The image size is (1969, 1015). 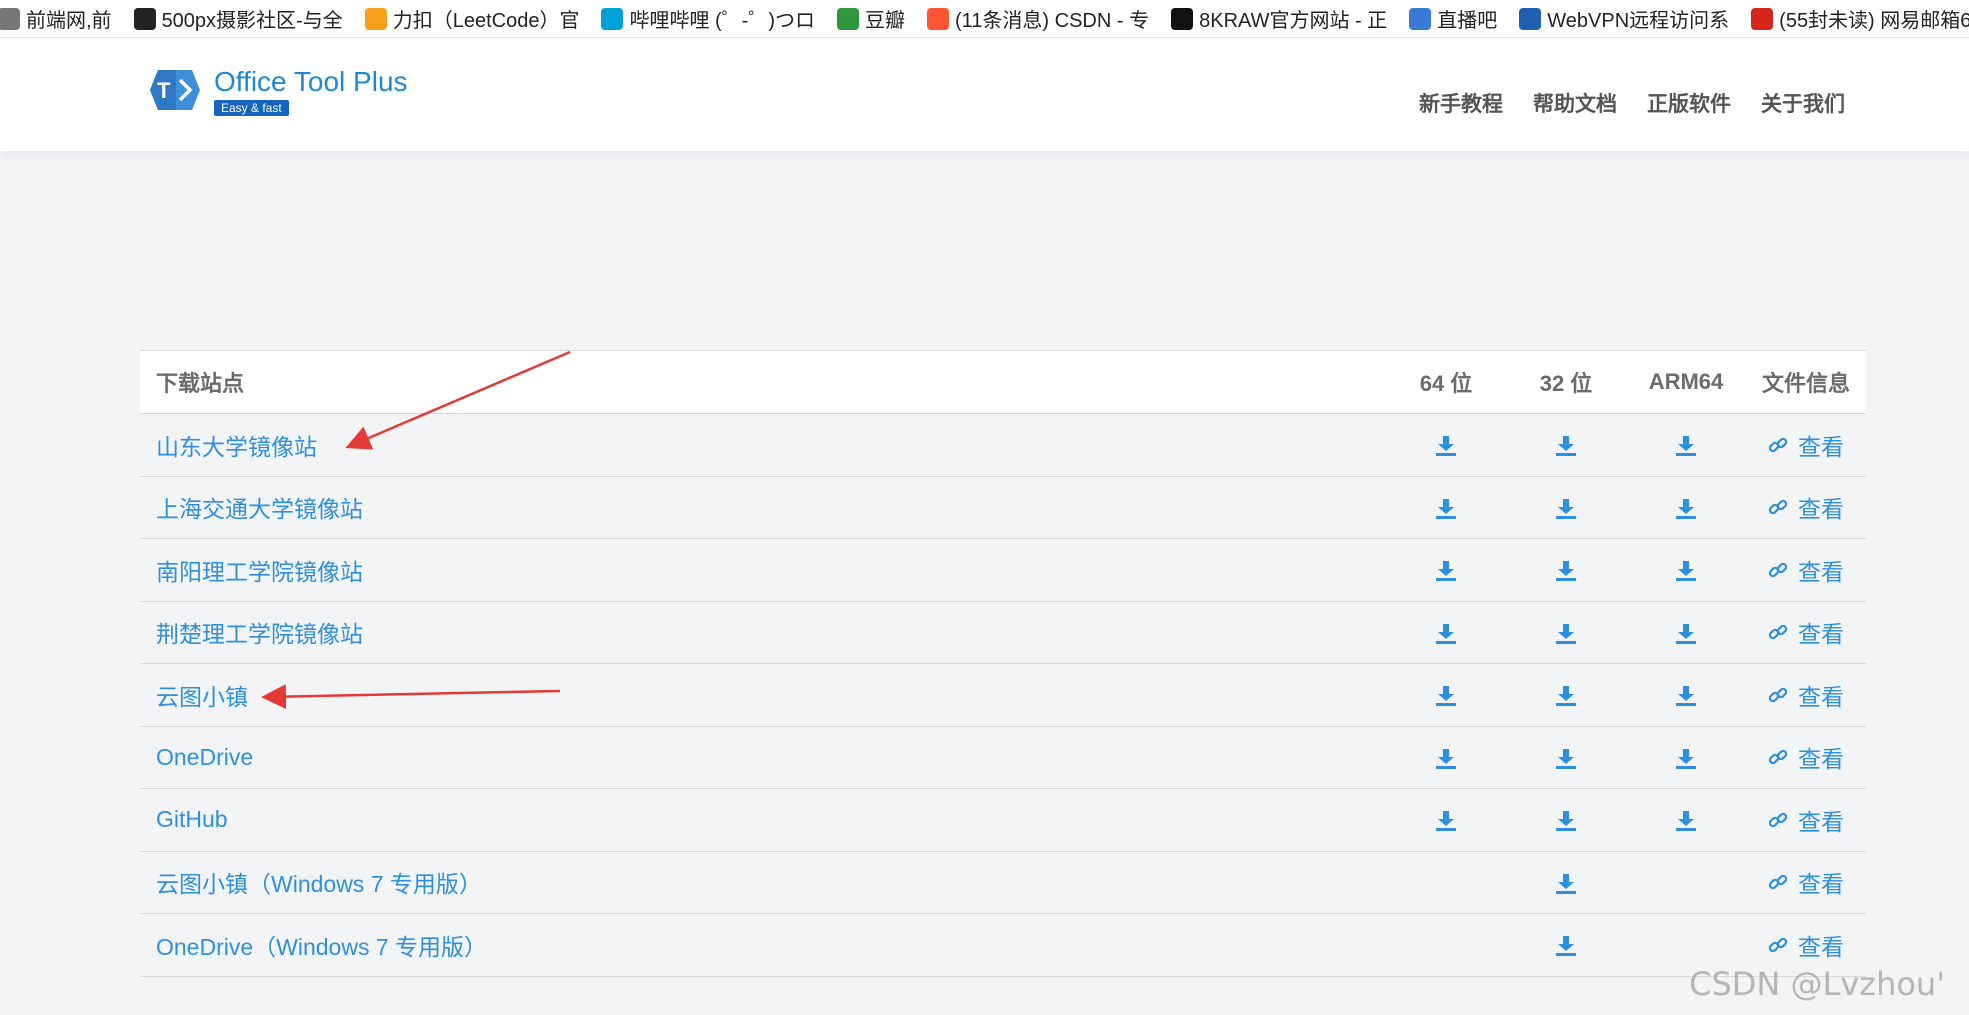 I want to click on nav-help-docs: 帮助文档, so click(x=1575, y=103).